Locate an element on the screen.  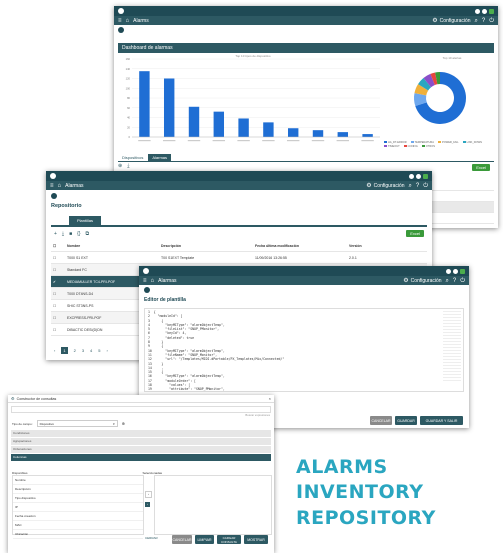
tab-dispositivos: Dispositivos is located at coordinates (133, 157).